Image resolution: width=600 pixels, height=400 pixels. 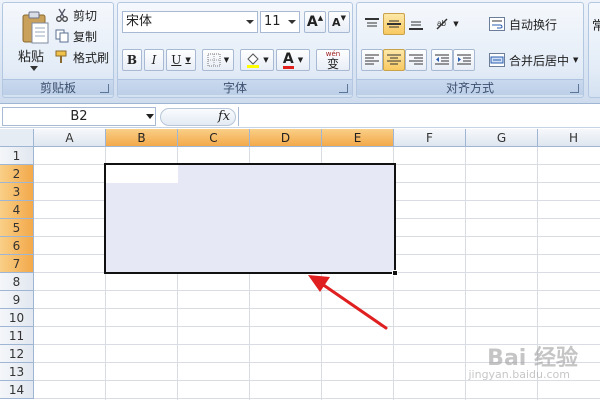 What do you see at coordinates (519, 374) in the screenshot?
I see `baidu-watermark-url: jingyan.baidu.com` at bounding box center [519, 374].